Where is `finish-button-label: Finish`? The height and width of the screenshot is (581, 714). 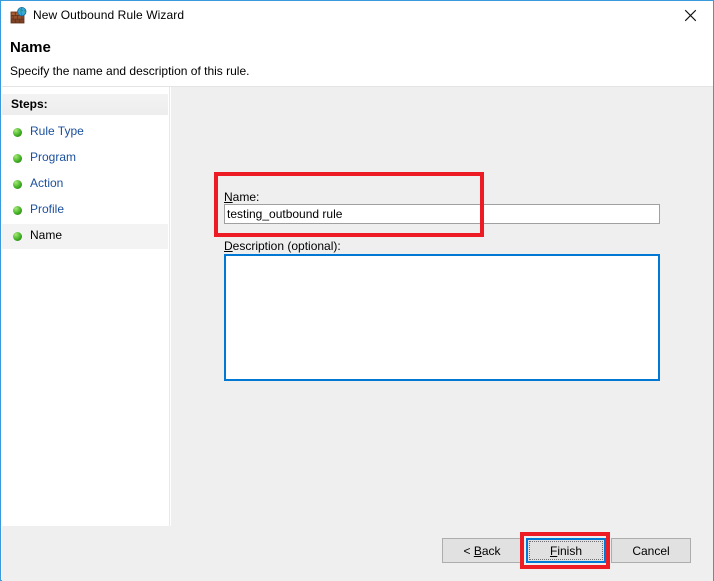
finish-button-label: Finish is located at coordinates (566, 551).